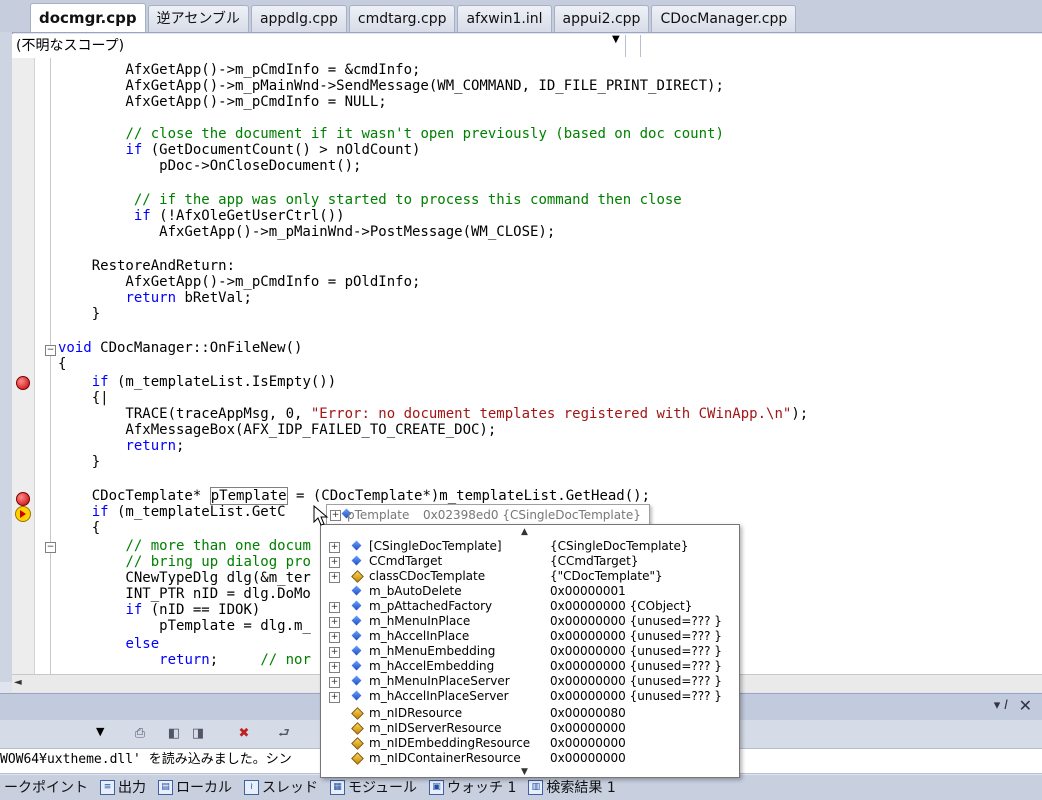 The height and width of the screenshot is (800, 1042). What do you see at coordinates (75, 348) in the screenshot?
I see `code-keyword: void` at bounding box center [75, 348].